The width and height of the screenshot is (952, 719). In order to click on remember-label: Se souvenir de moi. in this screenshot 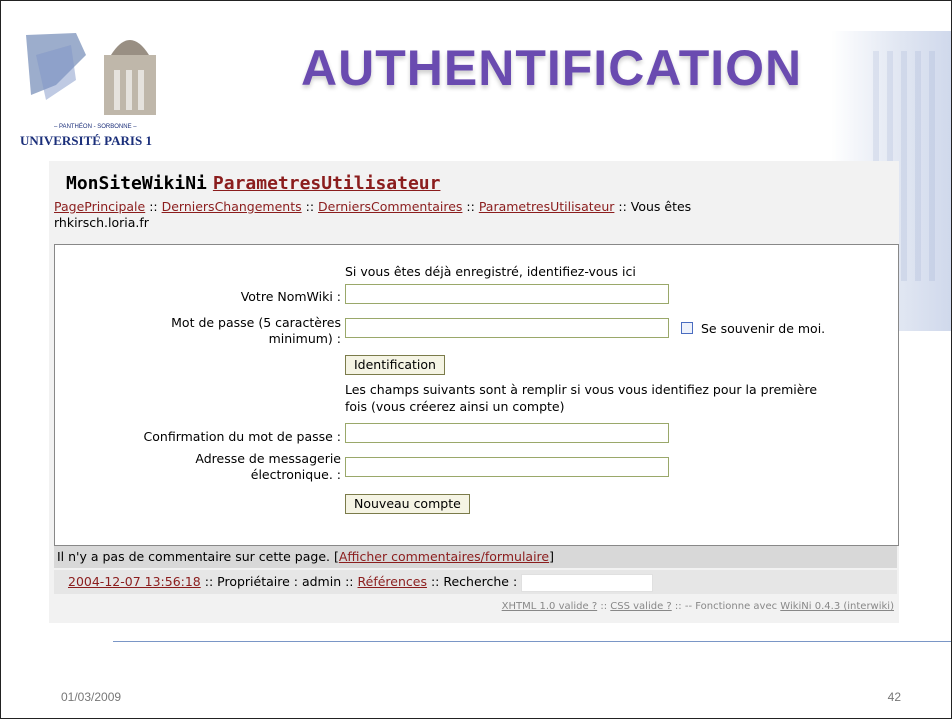, I will do `click(763, 328)`.